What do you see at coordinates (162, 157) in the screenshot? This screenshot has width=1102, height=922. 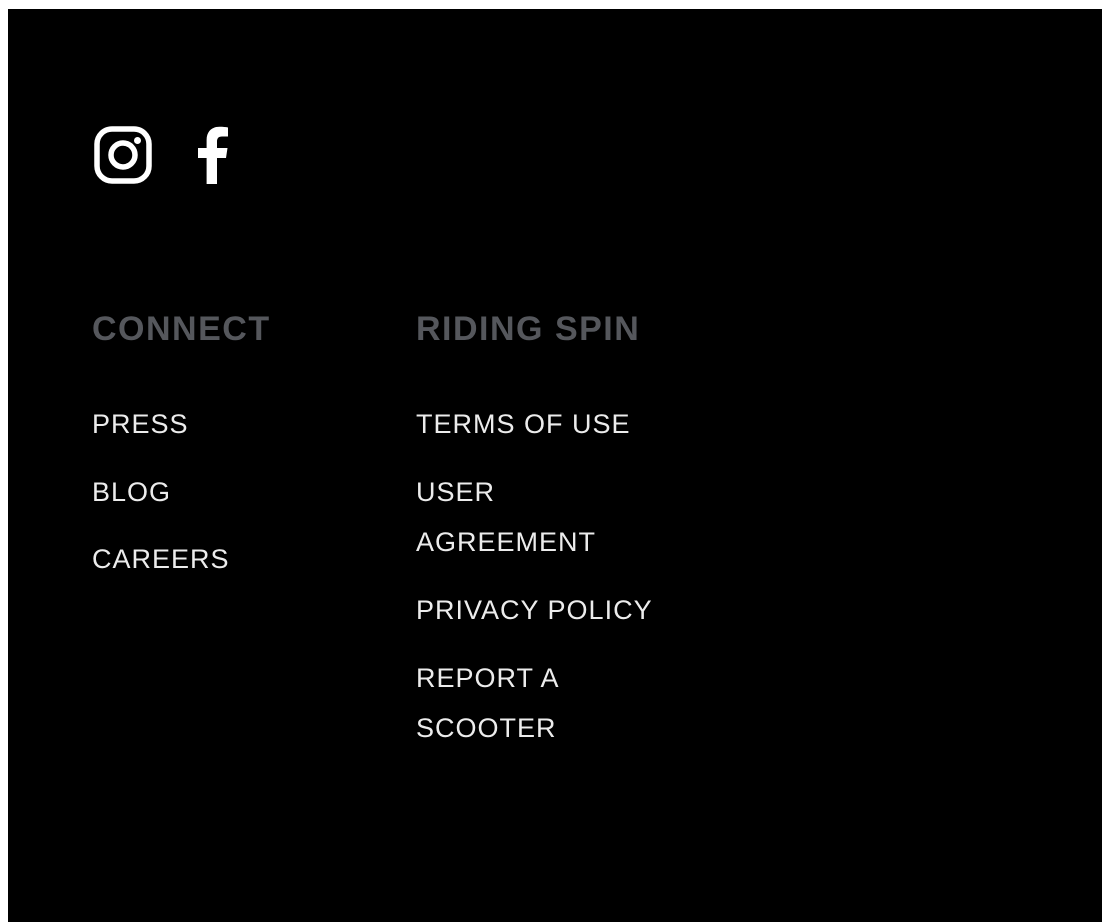 I see `social-links` at bounding box center [162, 157].